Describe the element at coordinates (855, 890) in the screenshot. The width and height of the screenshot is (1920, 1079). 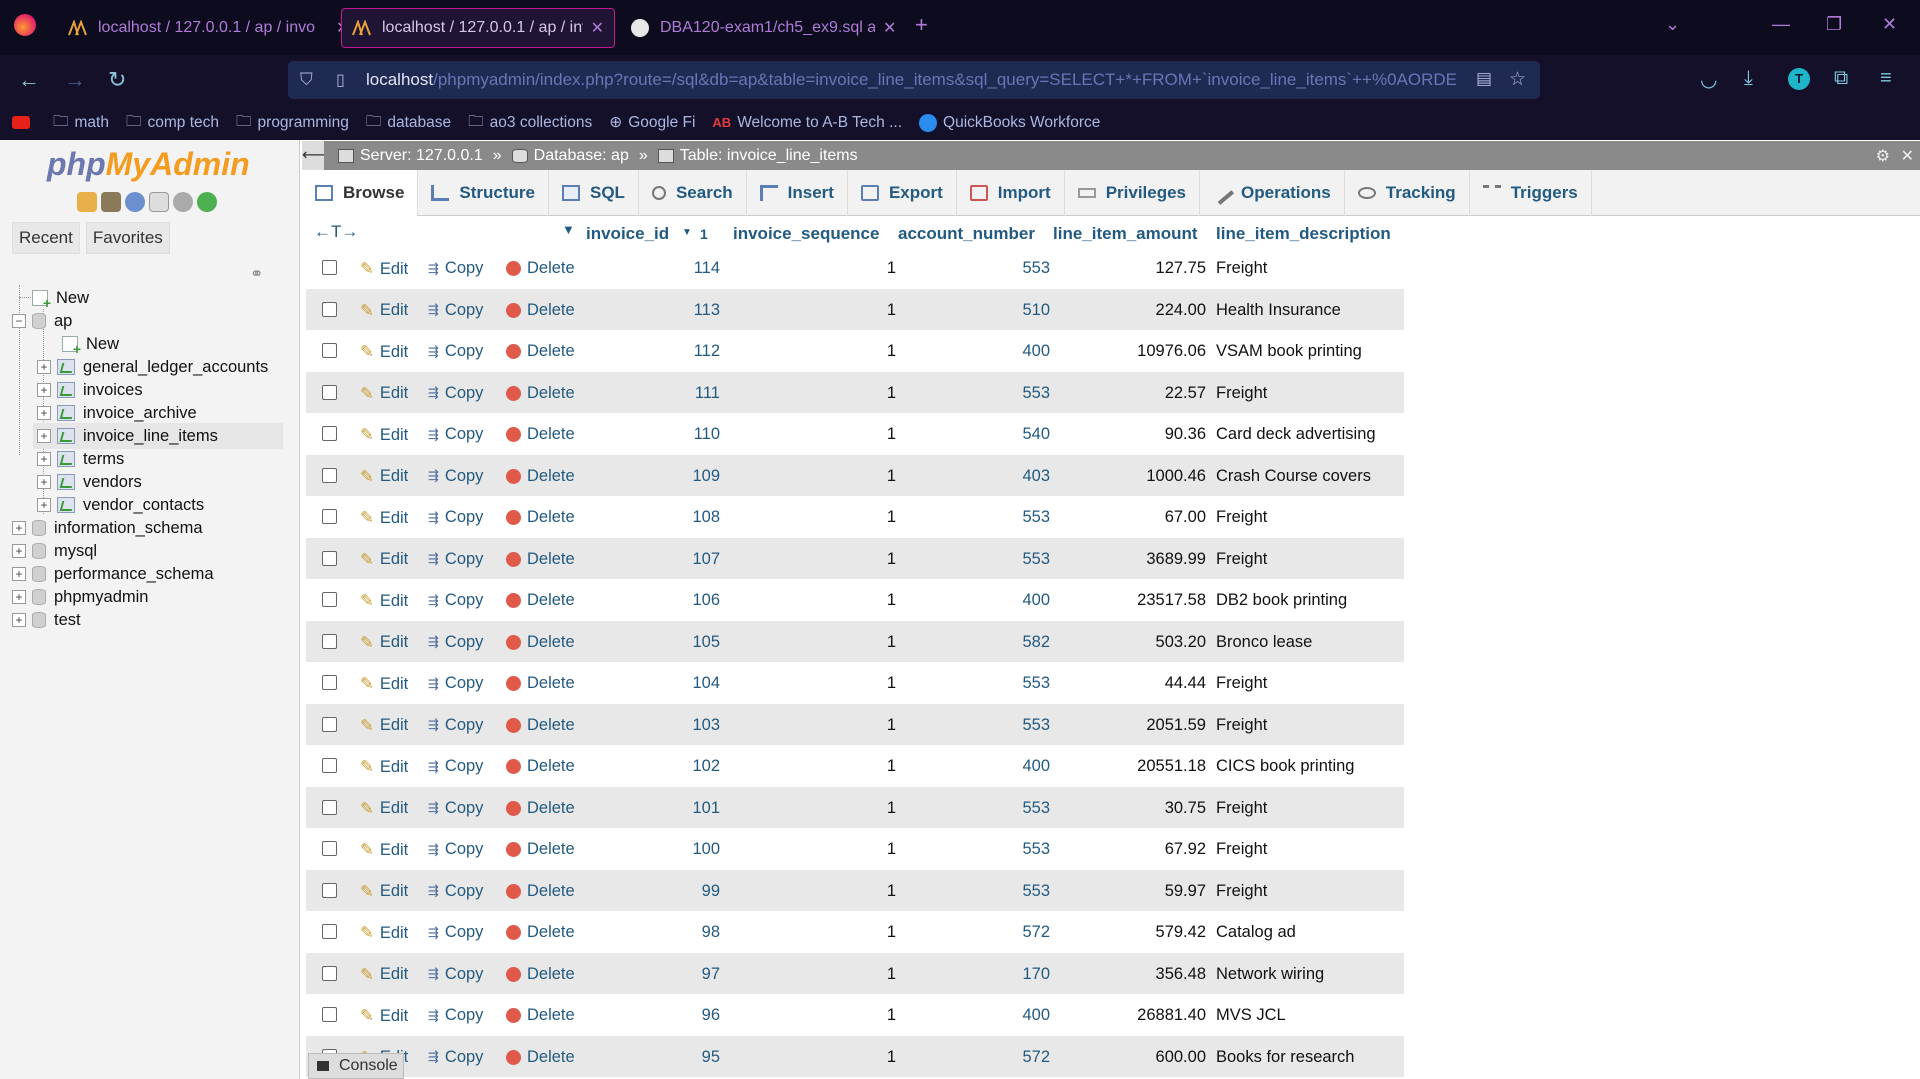
I see `table-row: ✎ Edit ⇶ Copy Delete 99 1 553 59.97 Freight` at that location.